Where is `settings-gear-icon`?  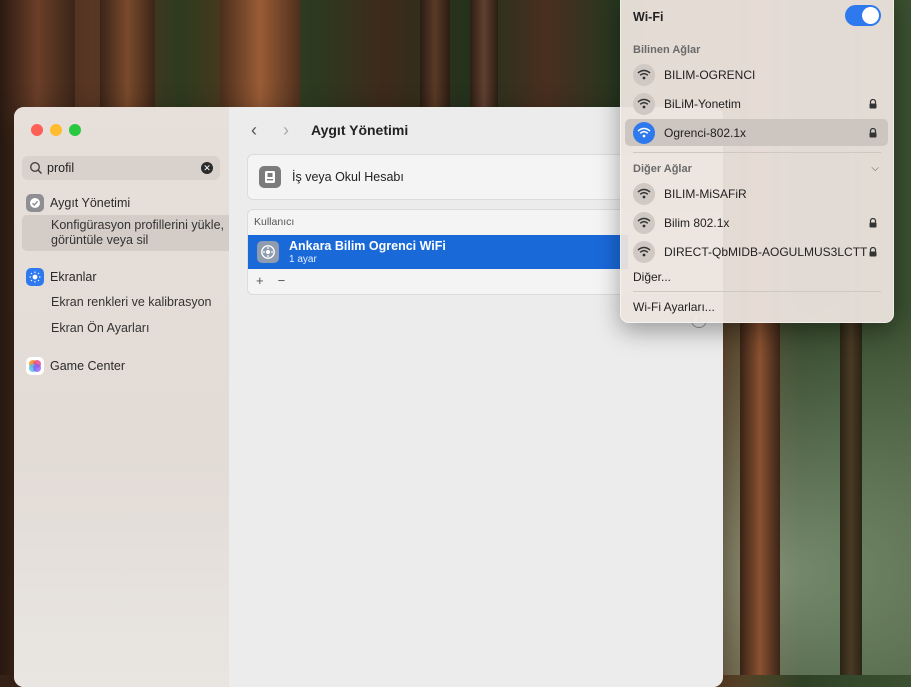 settings-gear-icon is located at coordinates (268, 252).